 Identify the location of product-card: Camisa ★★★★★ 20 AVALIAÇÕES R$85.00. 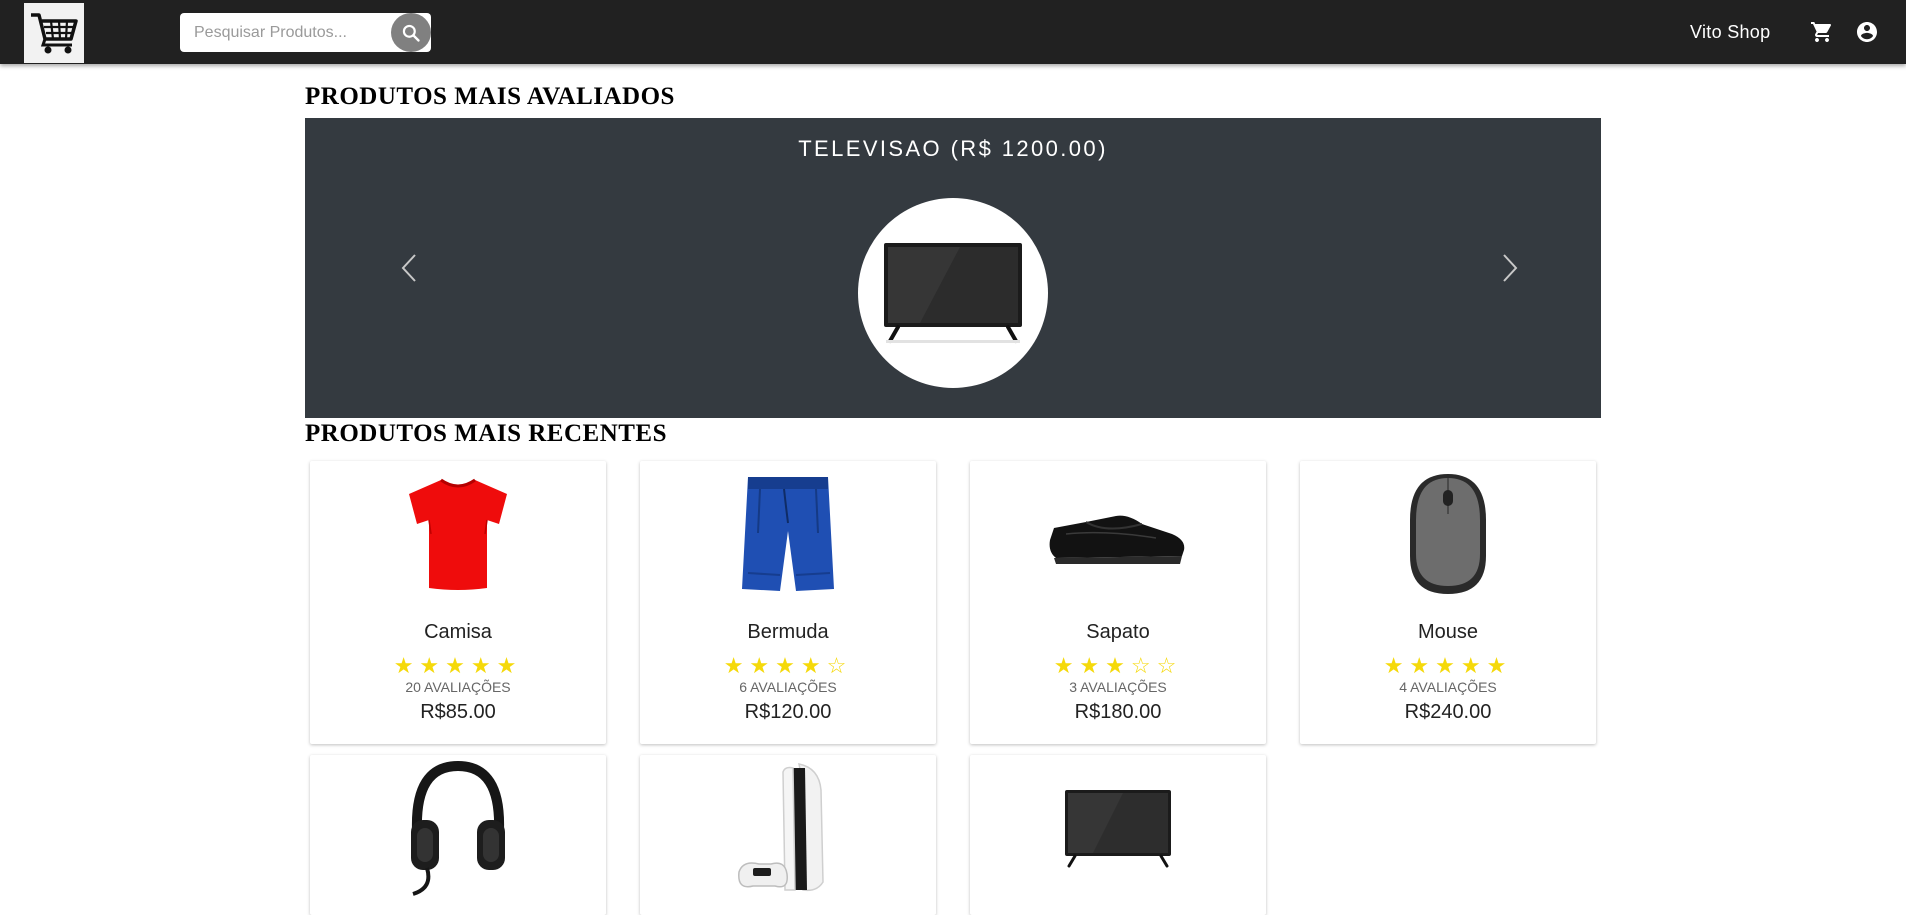
(458, 602).